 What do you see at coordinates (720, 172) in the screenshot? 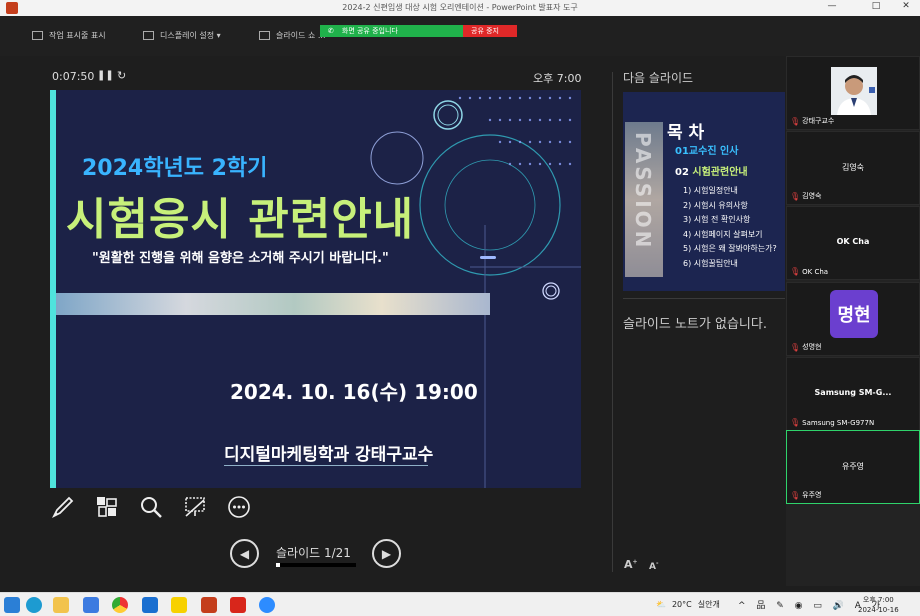
I see `toc-item-2-label: 시험관련안내` at bounding box center [720, 172].